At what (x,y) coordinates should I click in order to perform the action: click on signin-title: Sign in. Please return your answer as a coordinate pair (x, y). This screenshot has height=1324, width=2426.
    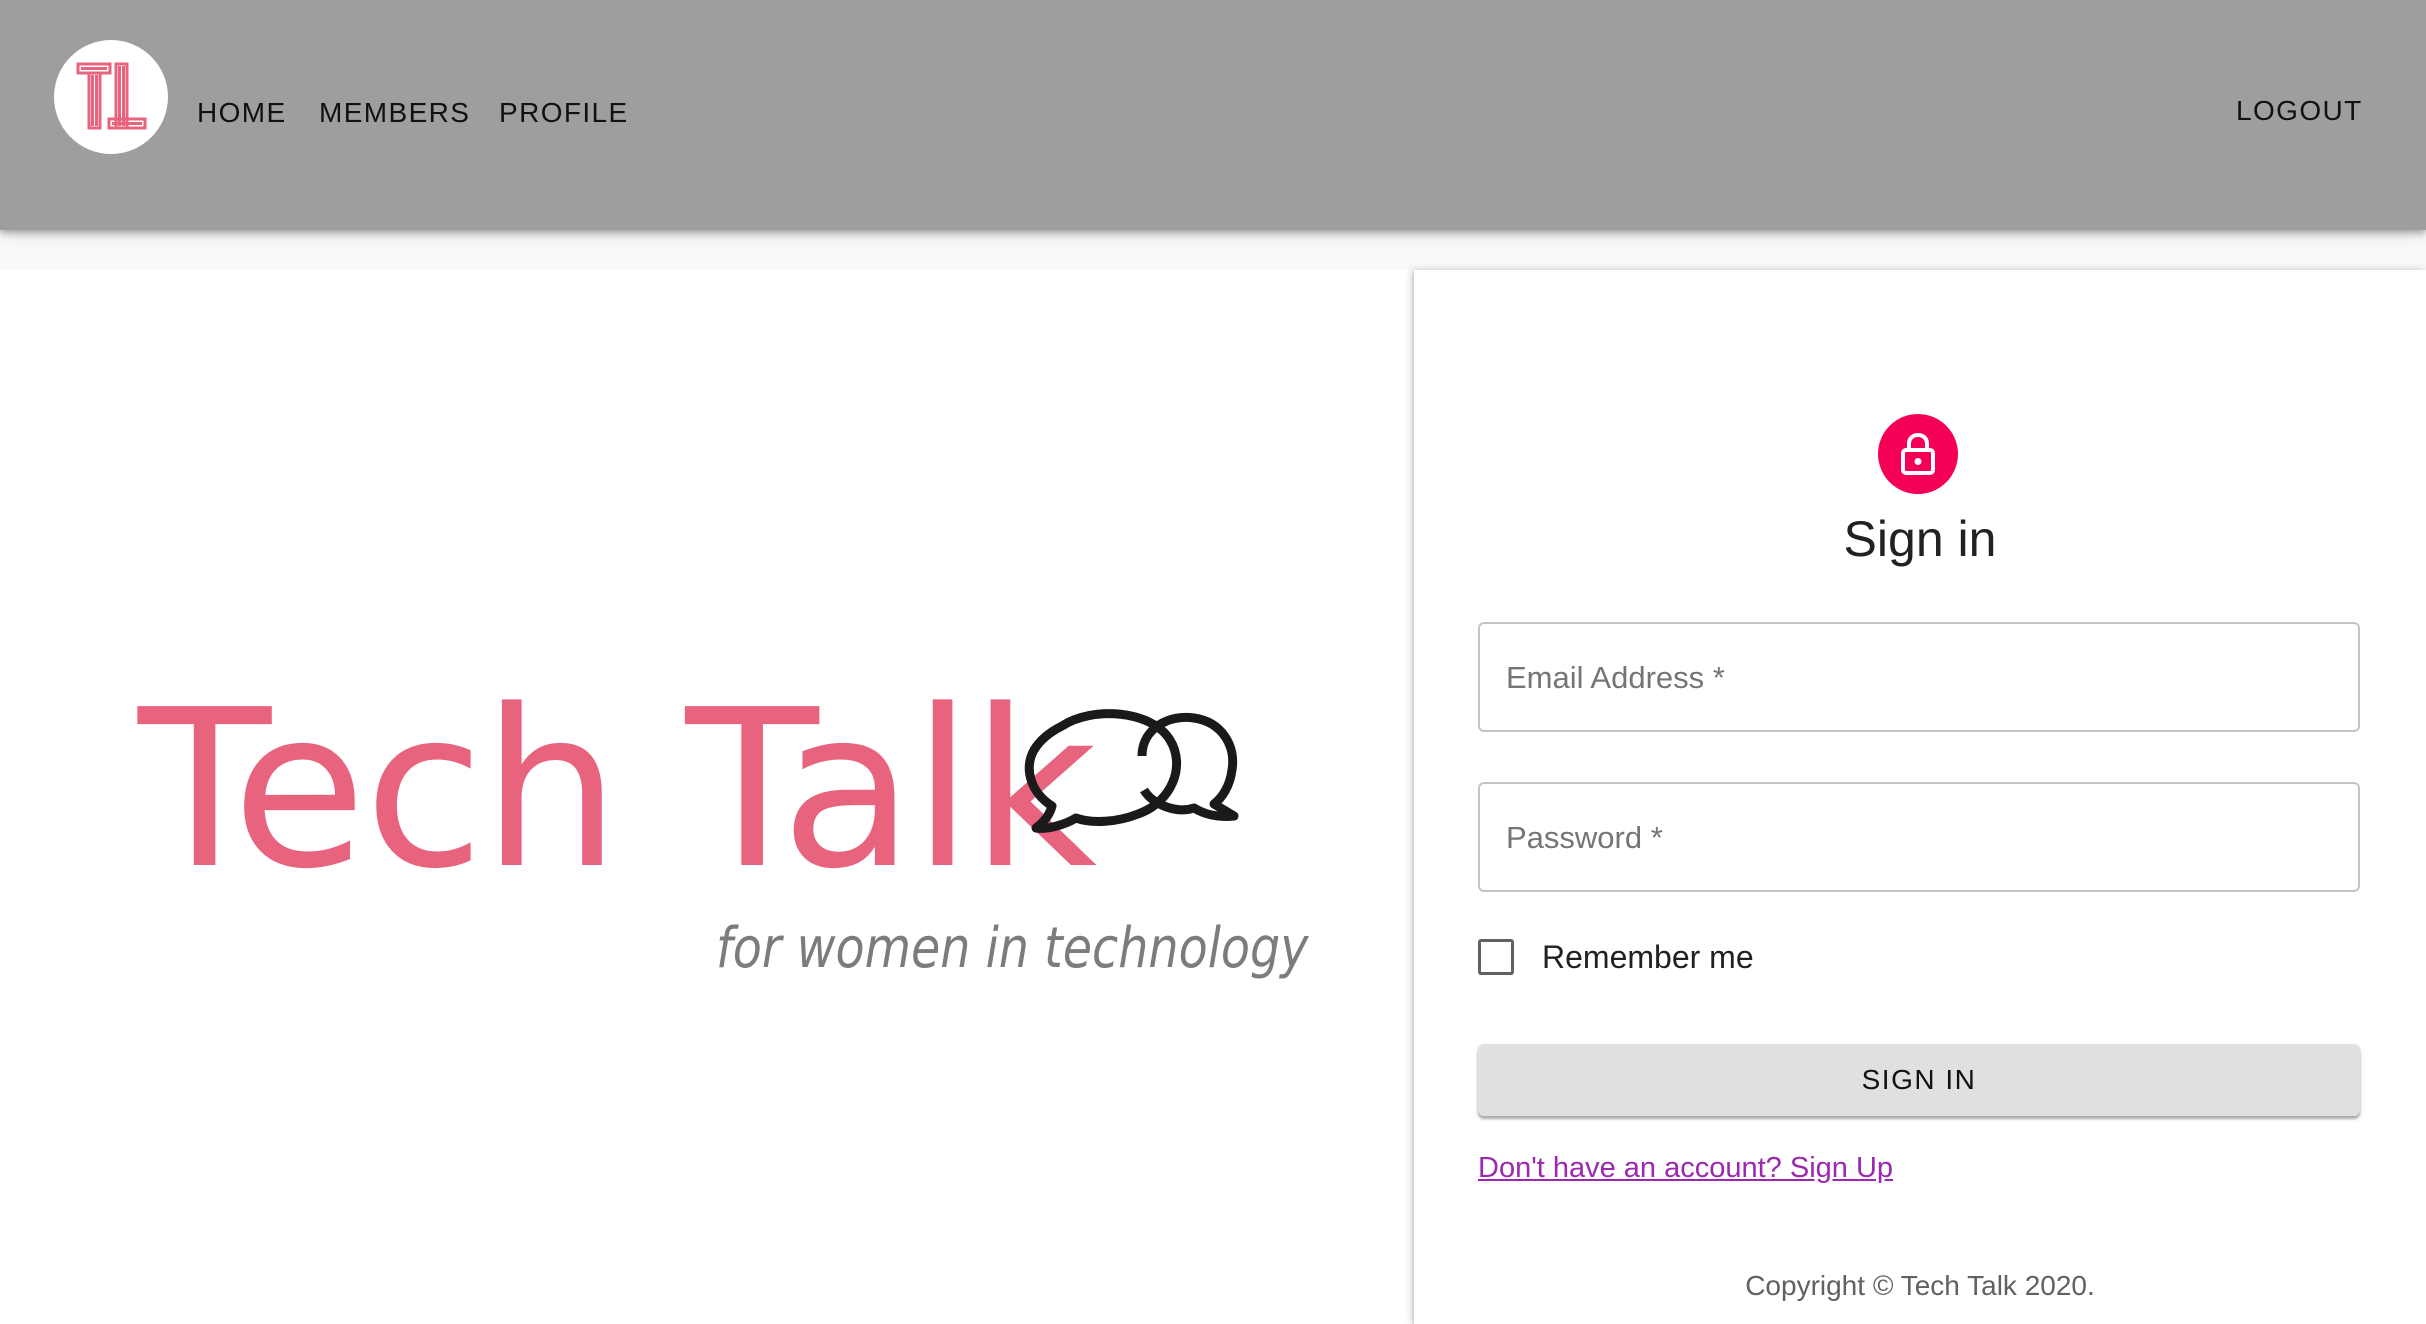
    Looking at the image, I should click on (1920, 539).